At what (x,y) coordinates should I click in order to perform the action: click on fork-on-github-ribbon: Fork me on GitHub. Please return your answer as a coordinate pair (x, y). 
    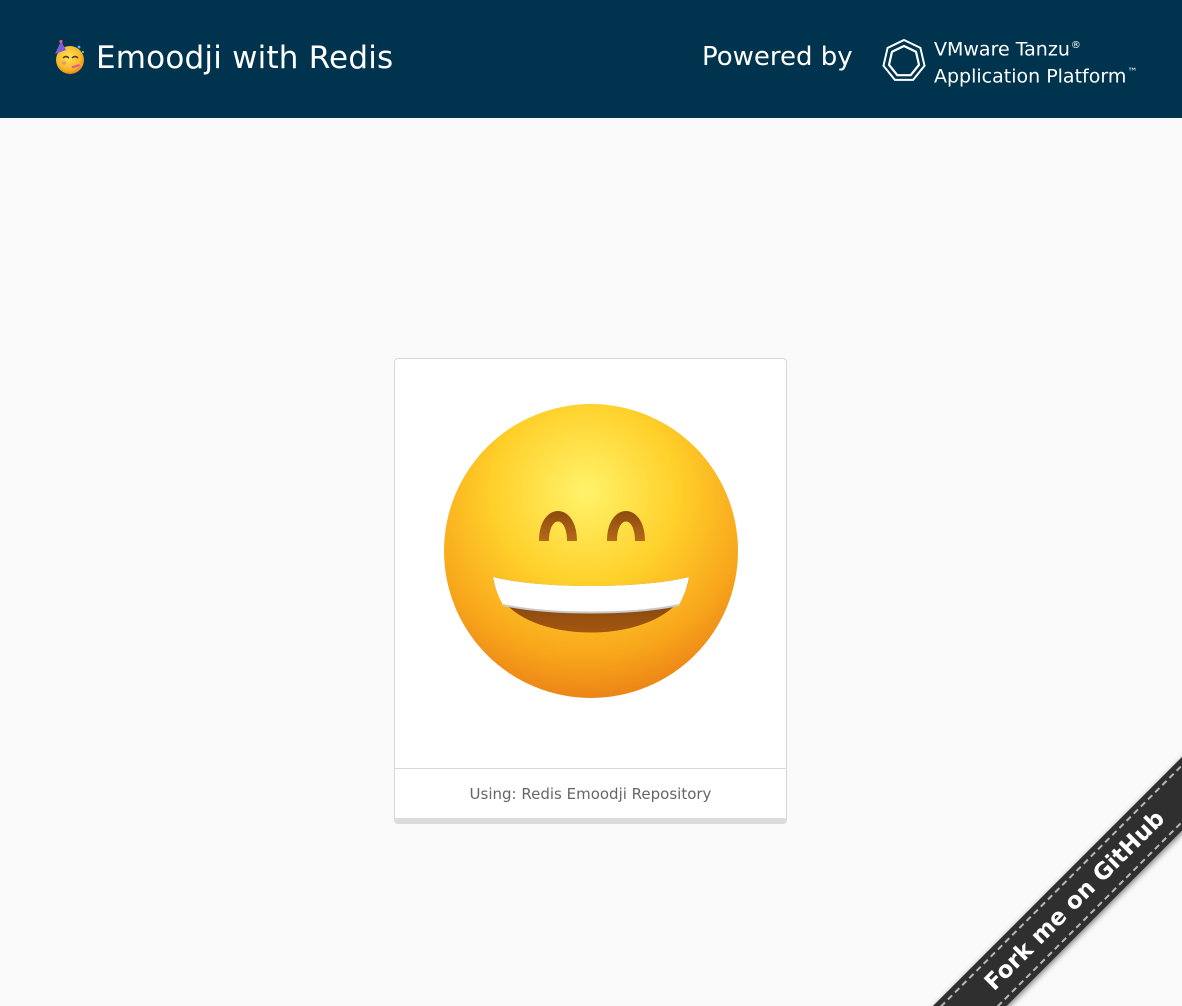
    Looking at the image, I should click on (1052, 877).